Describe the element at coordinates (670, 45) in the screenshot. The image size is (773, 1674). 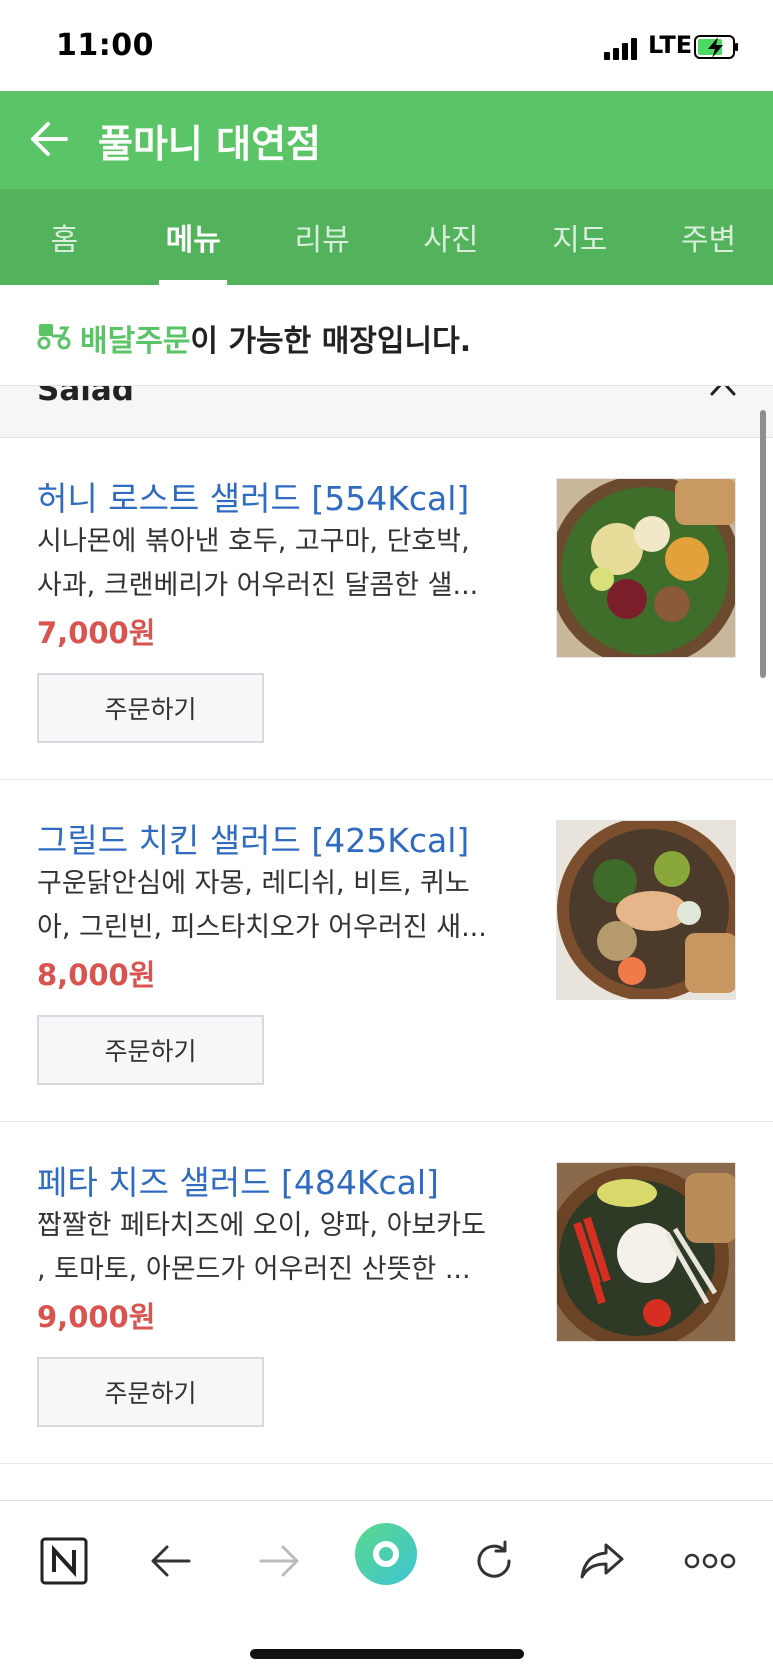
I see `network-label: LTE` at that location.